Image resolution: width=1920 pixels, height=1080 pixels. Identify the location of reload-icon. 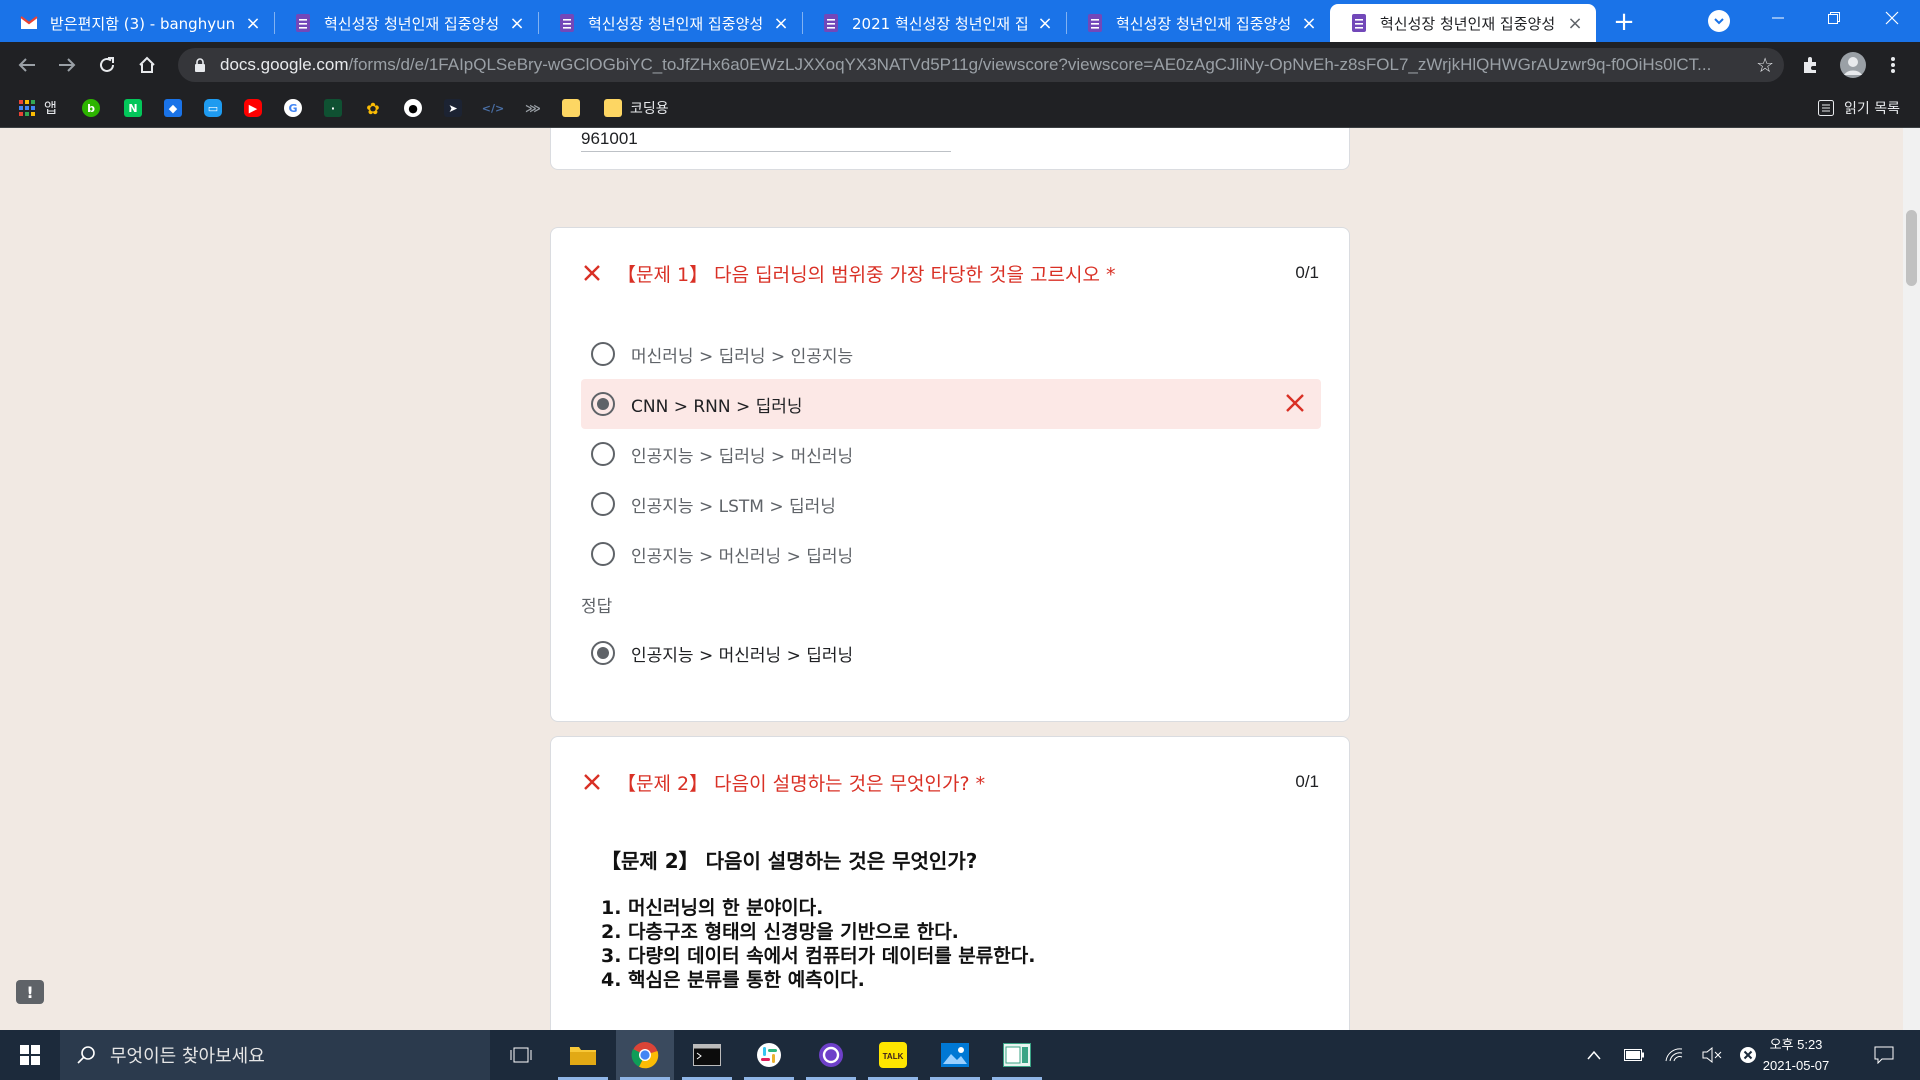
(107, 65).